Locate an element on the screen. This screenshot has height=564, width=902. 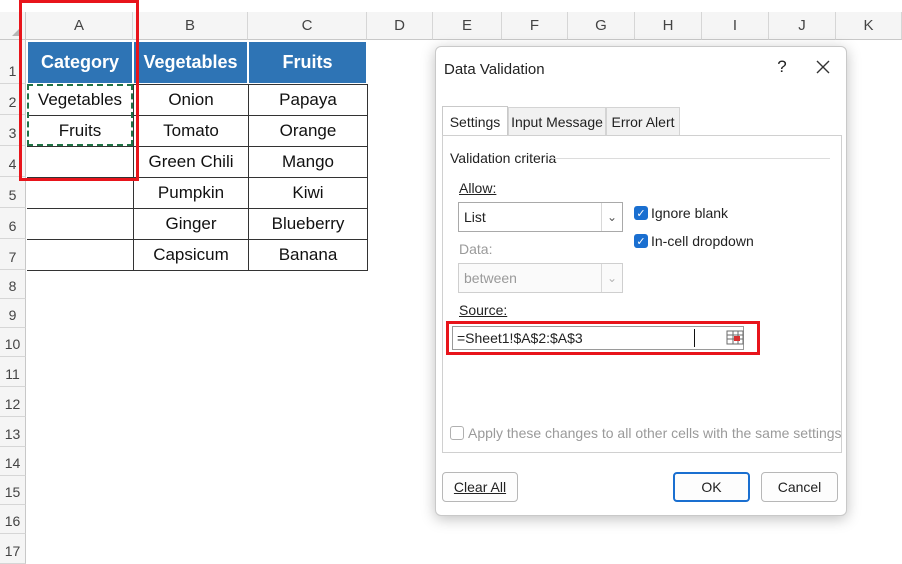
cancel-label: Cancel is located at coordinates (799, 487).